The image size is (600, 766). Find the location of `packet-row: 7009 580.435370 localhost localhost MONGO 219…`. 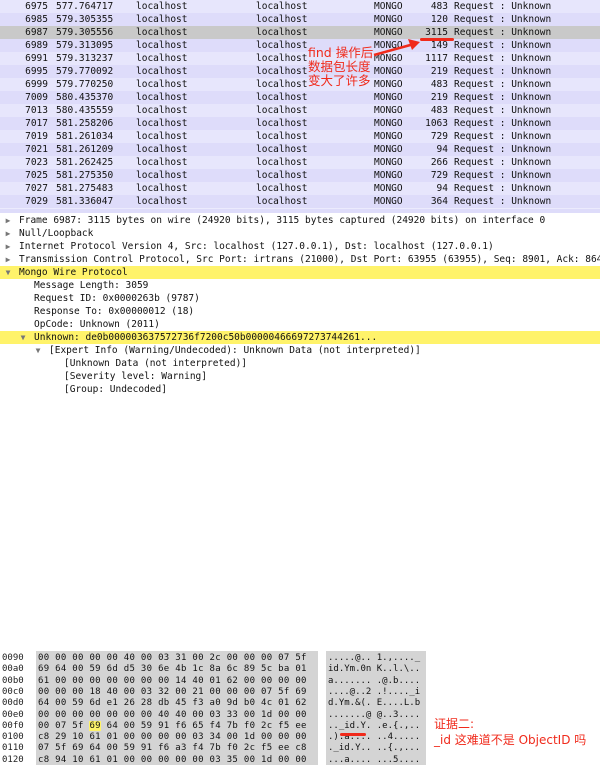

packet-row: 7009 580.435370 localhost localhost MONGO 219… is located at coordinates (300, 97).